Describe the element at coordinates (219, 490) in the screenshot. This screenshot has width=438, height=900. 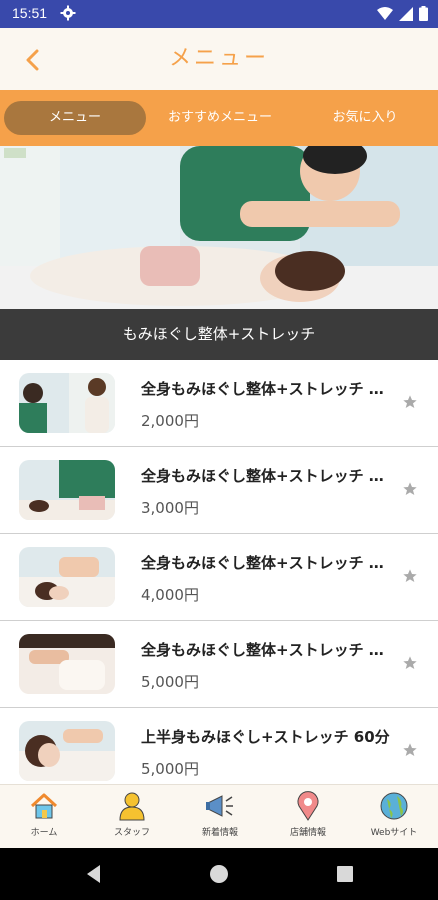
I see `menu-item: 全身もみほぐし整体+ストレッチ 45分 3,000円` at that location.